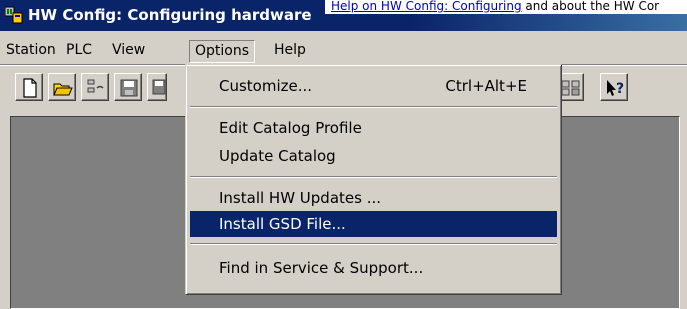 The width and height of the screenshot is (687, 309). I want to click on open-icon, so click(63, 89).